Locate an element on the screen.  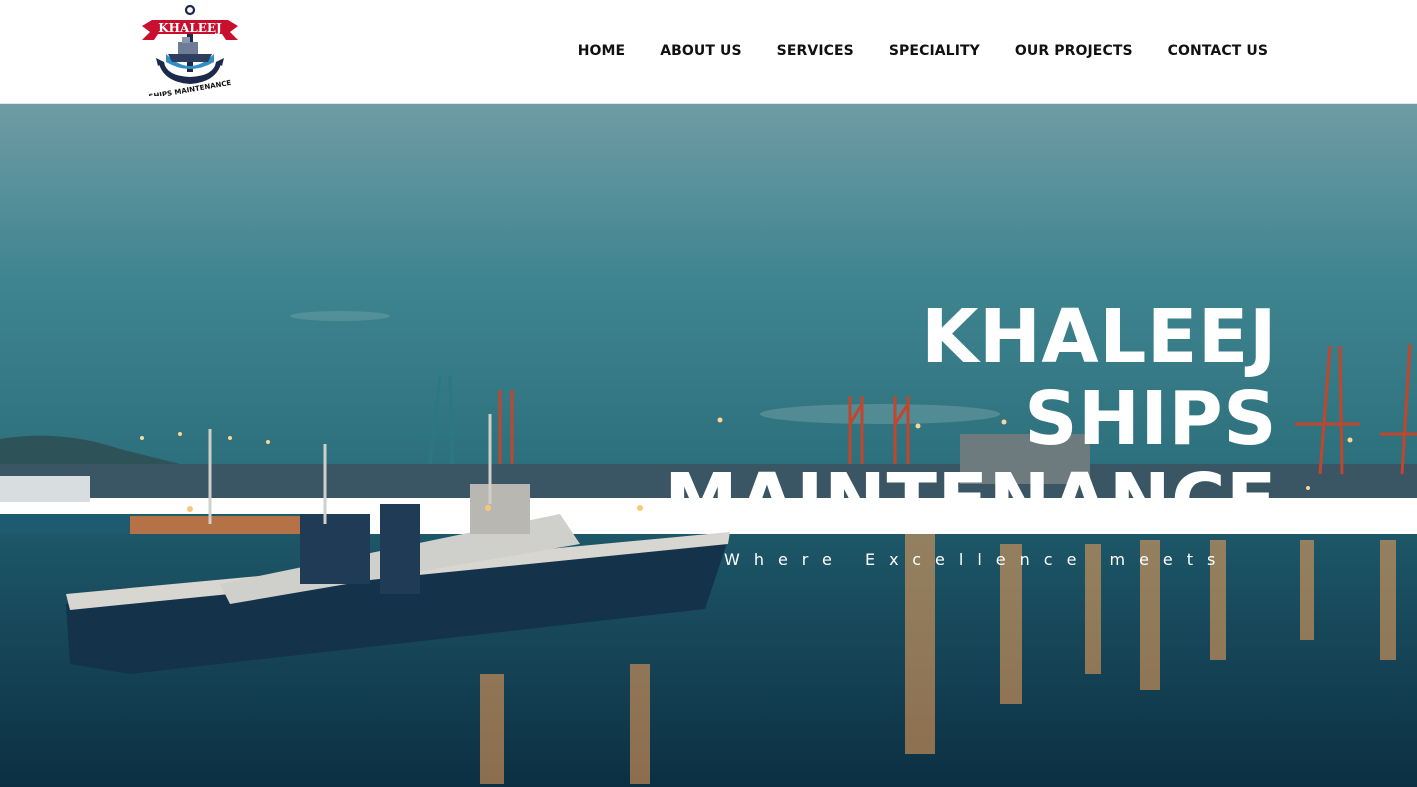
svg-text: KHALEEJ is located at coordinates (190, 28).